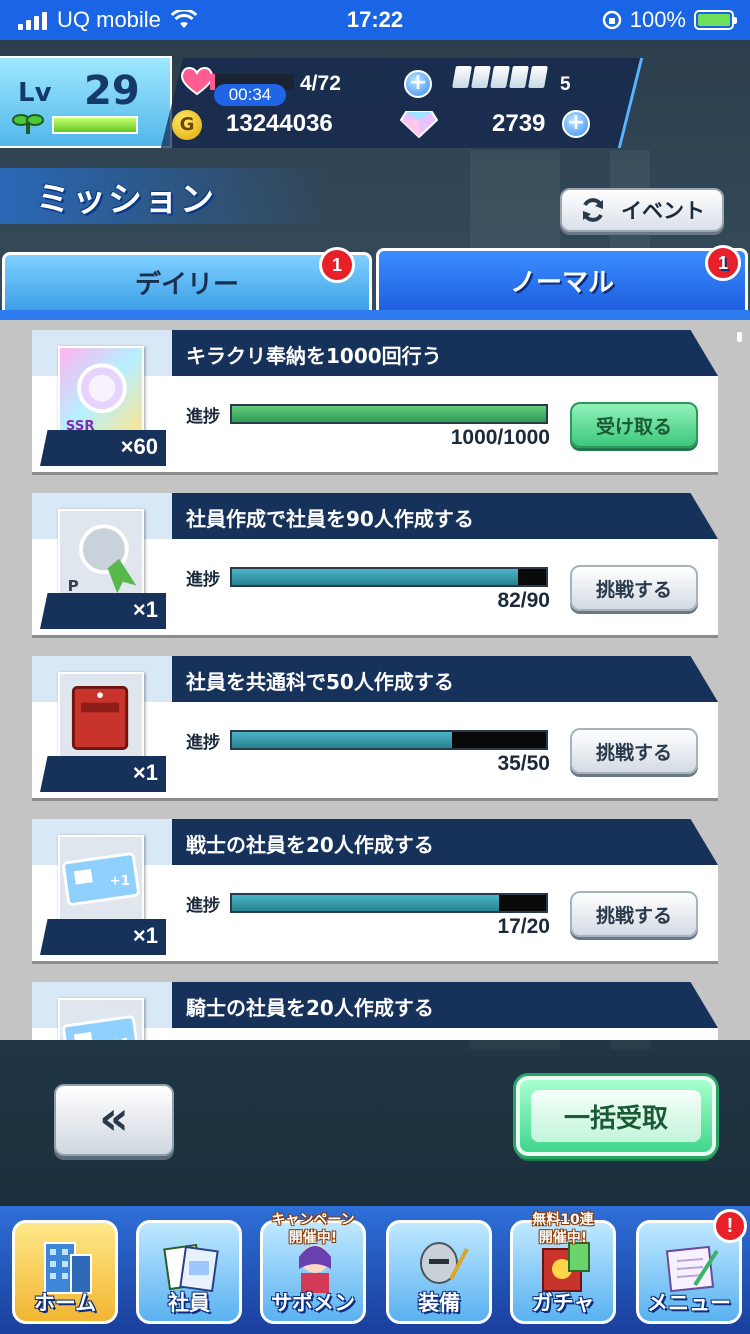 The height and width of the screenshot is (1334, 750). What do you see at coordinates (519, 123) in the screenshot?
I see `gem-amount: 2739` at bounding box center [519, 123].